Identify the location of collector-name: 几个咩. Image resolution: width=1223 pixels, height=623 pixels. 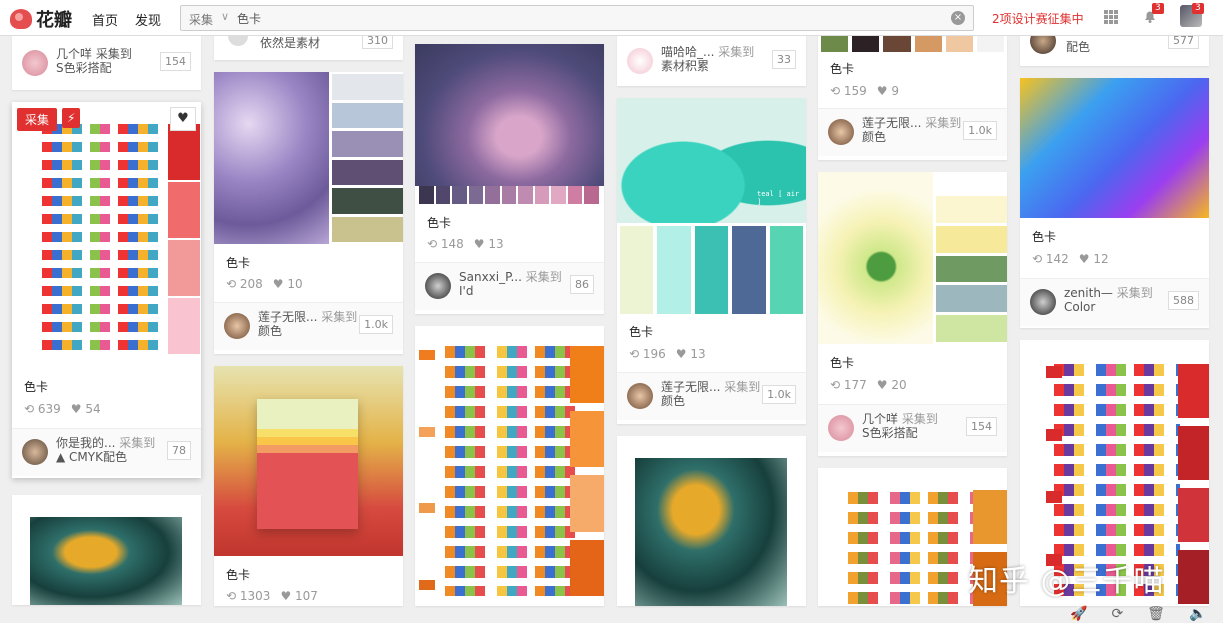
(880, 419).